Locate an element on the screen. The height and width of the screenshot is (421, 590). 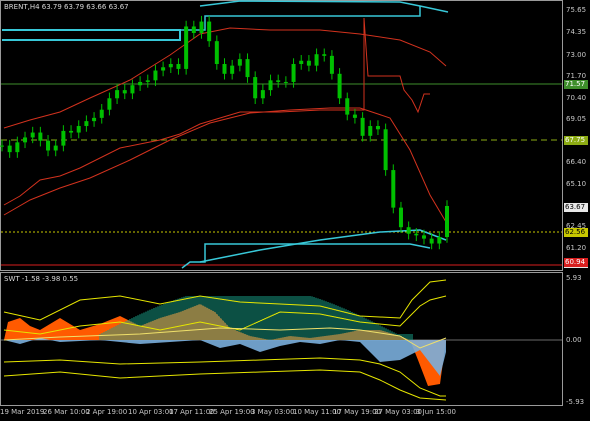
indicator-tick: -5.93 is located at coordinates (575, 402).